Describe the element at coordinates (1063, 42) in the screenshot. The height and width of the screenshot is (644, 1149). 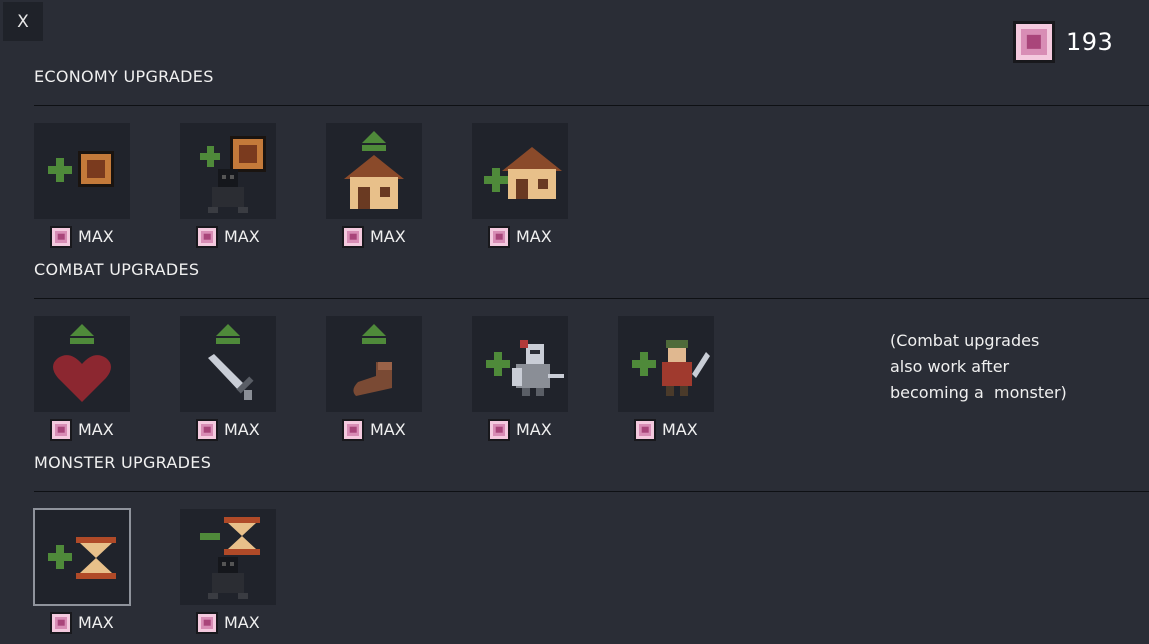
I see `currency-display: 193` at that location.